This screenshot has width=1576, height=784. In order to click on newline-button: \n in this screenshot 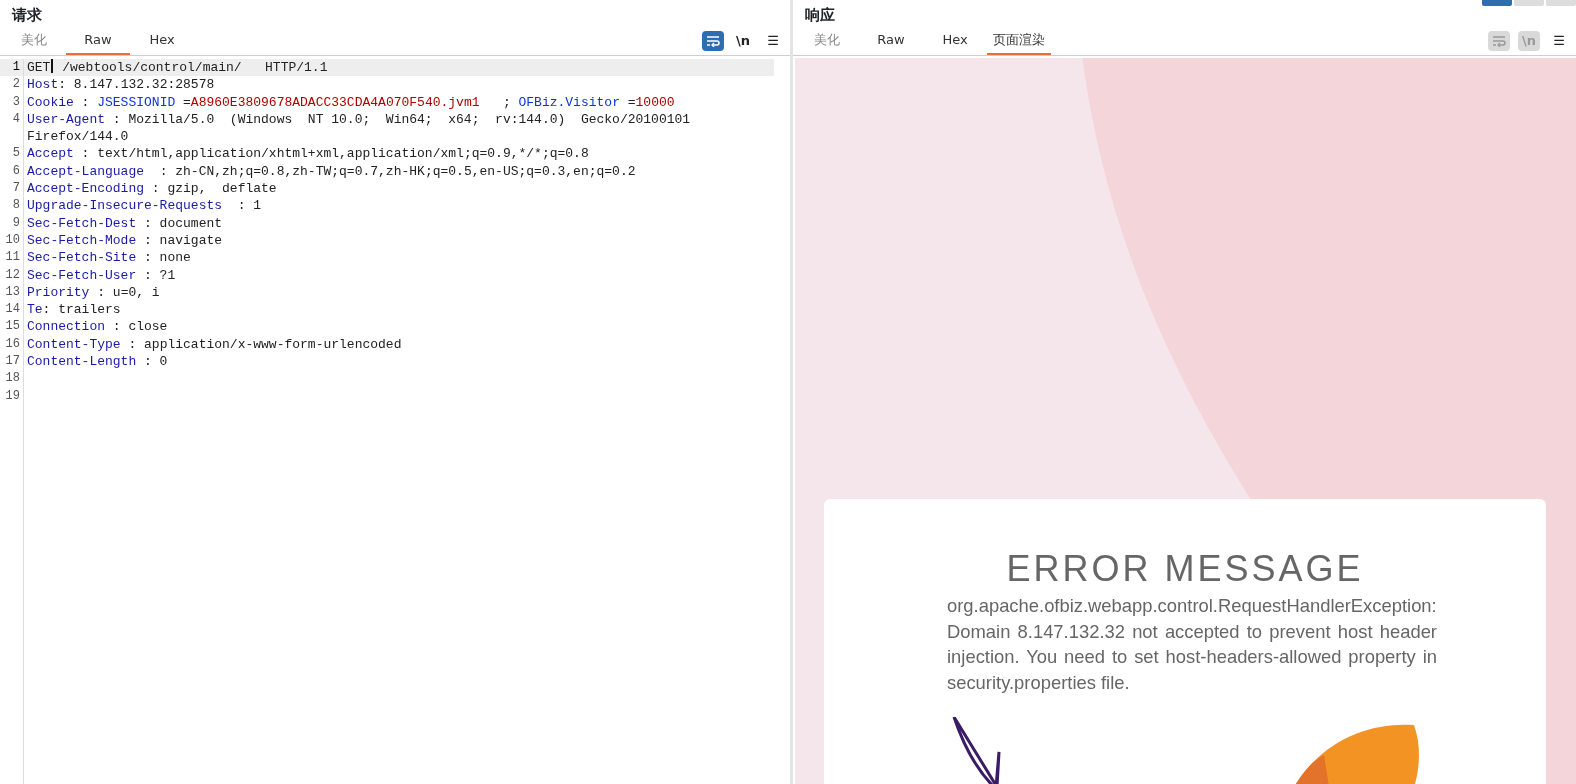, I will do `click(743, 41)`.